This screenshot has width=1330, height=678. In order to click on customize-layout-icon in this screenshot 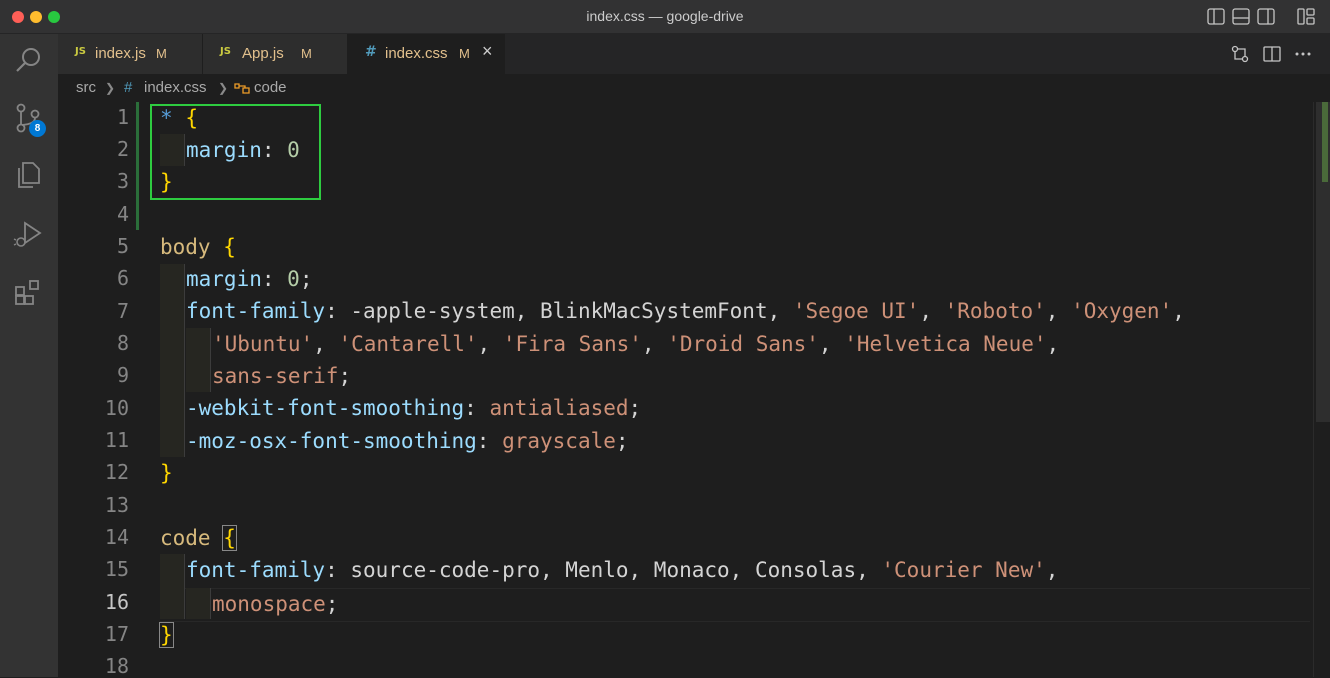, I will do `click(1306, 16)`.